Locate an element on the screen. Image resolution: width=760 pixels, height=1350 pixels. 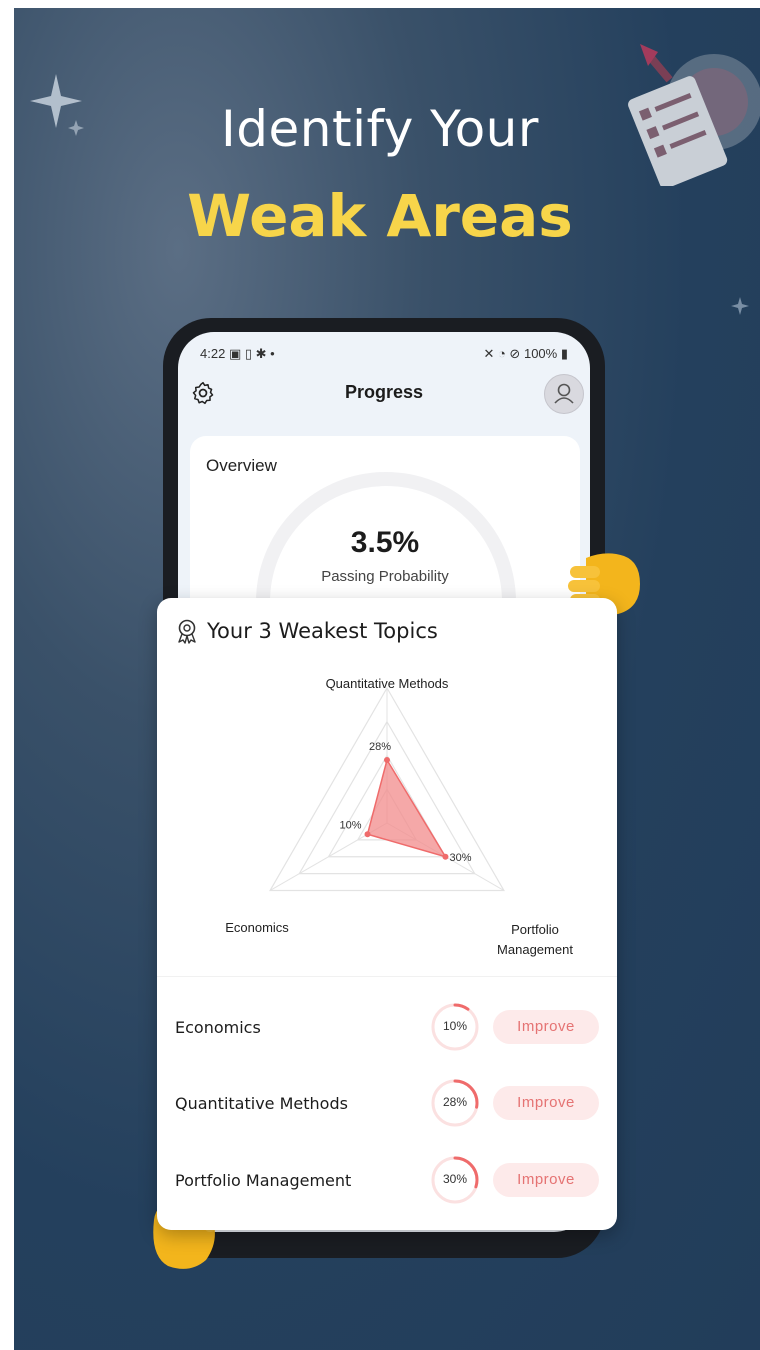
weakest-topics-header: Your 3 Weakest Topics is located at coordinates (306, 631).